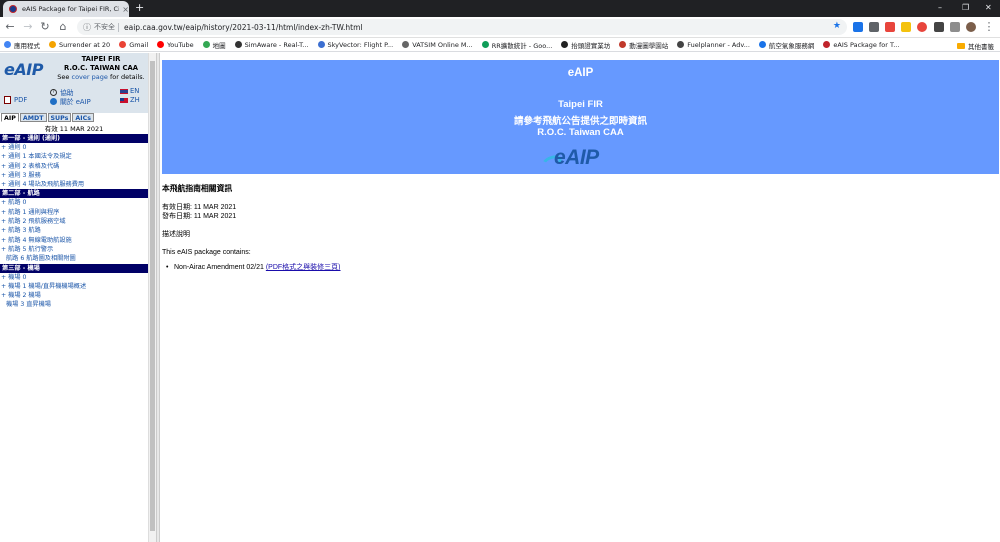 The width and height of the screenshot is (1000, 542). I want to click on tab-aip: AIP, so click(10, 117).